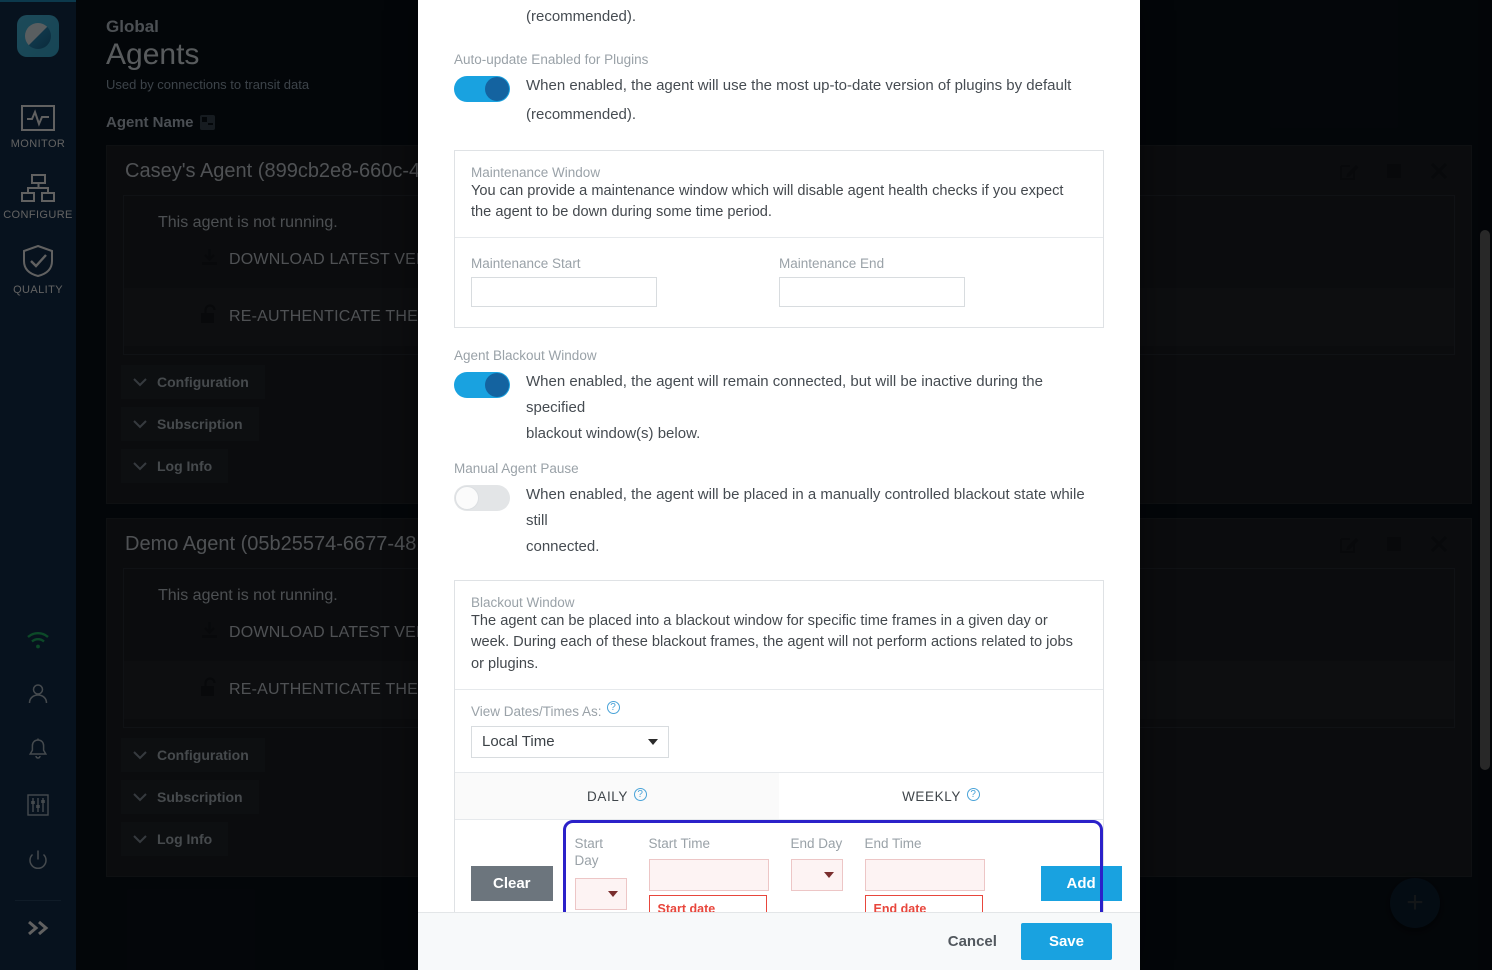 Image resolution: width=1492 pixels, height=970 pixels. What do you see at coordinates (779, 709) in the screenshot?
I see `timezone-label-row: View Dates/Times As: ?` at bounding box center [779, 709].